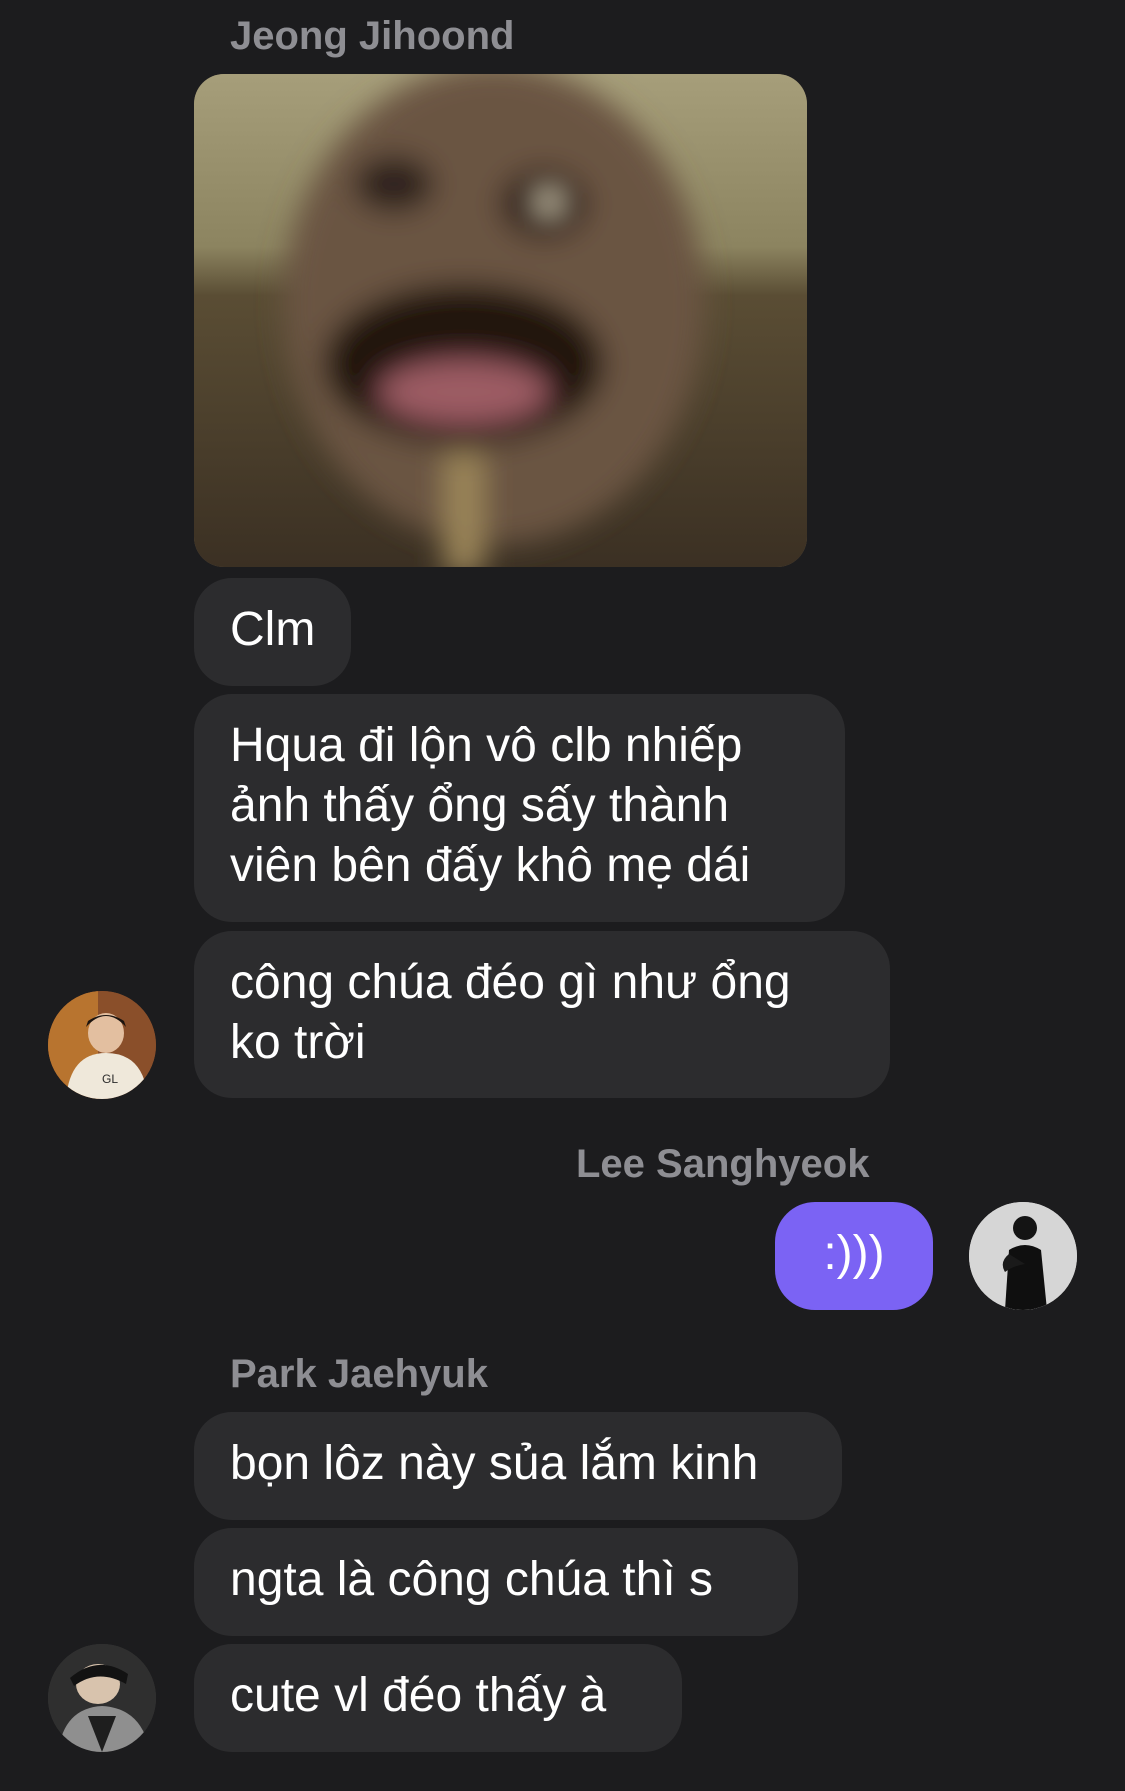 The width and height of the screenshot is (1125, 1791). What do you see at coordinates (494, 1463) in the screenshot?
I see `message-text: bọn lôz này sủa lắm kinh` at bounding box center [494, 1463].